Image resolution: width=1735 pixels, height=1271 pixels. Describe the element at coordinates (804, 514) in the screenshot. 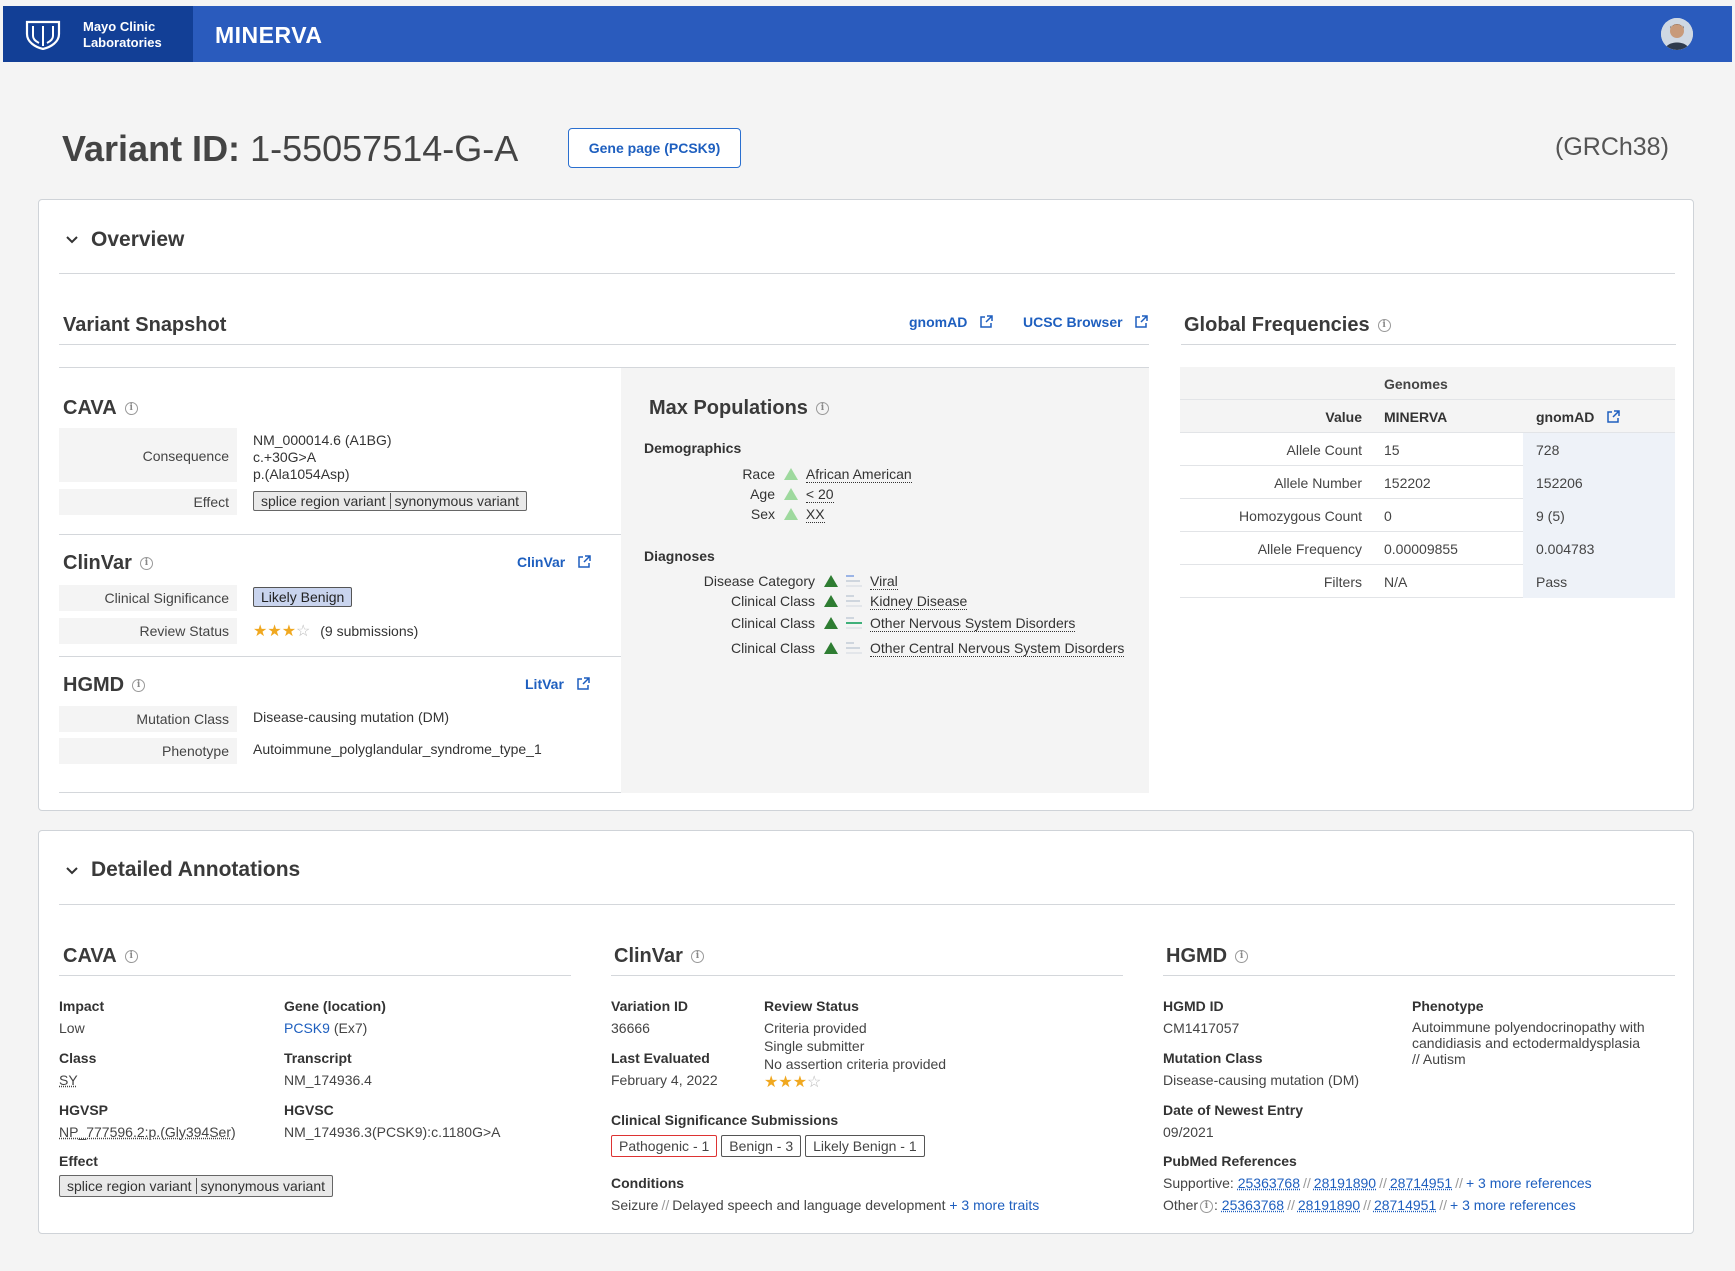

I see `sex-value: XX` at that location.